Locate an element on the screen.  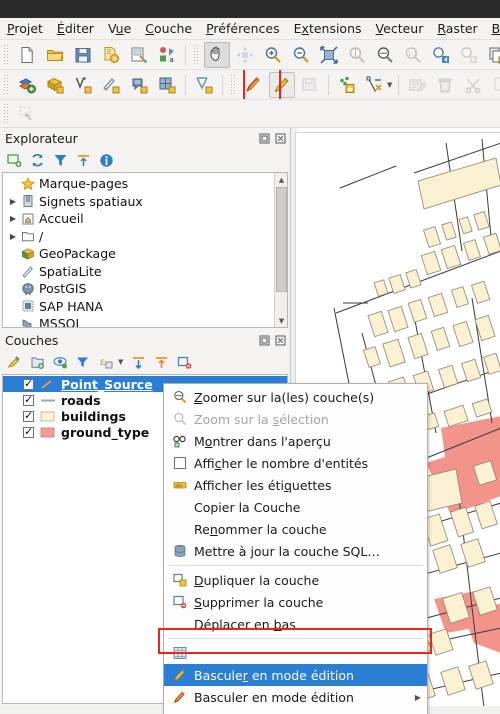
toggle-editing-icon is located at coordinates (282, 84).